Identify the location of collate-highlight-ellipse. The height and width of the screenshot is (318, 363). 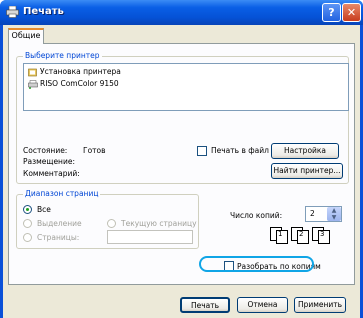
(256, 264).